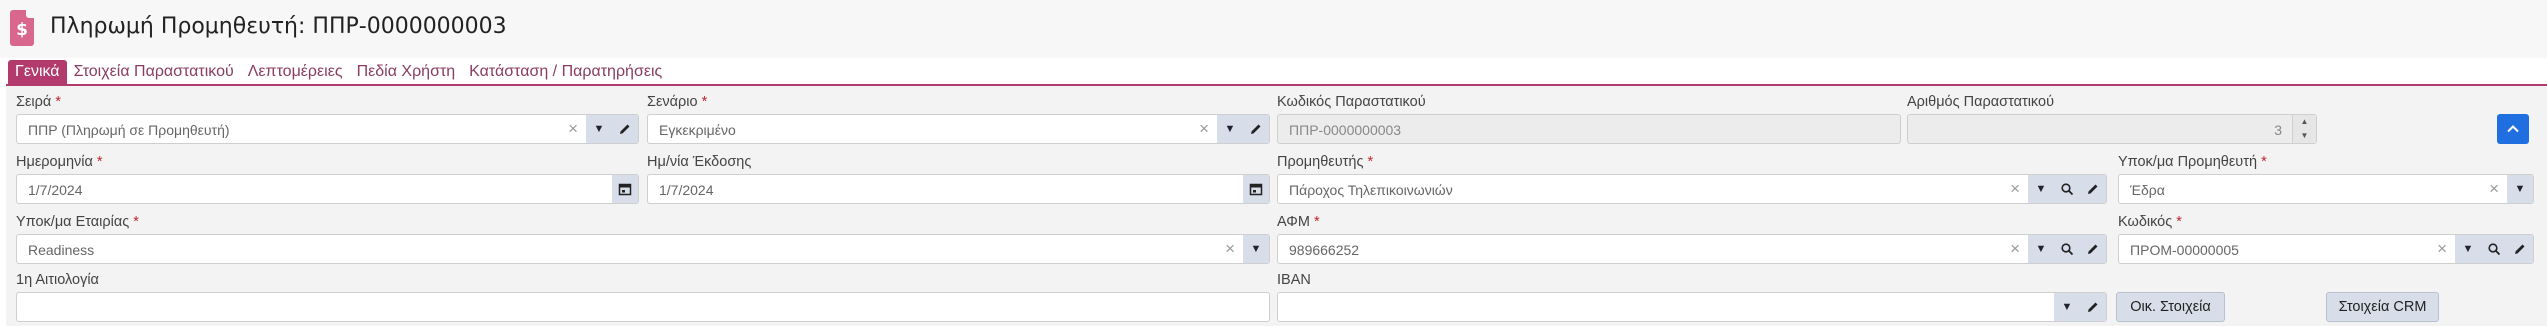 This screenshot has width=2547, height=326. I want to click on supplier-select: Πάροχος Τηλεπικοινωνιών × ▼, so click(1692, 189).